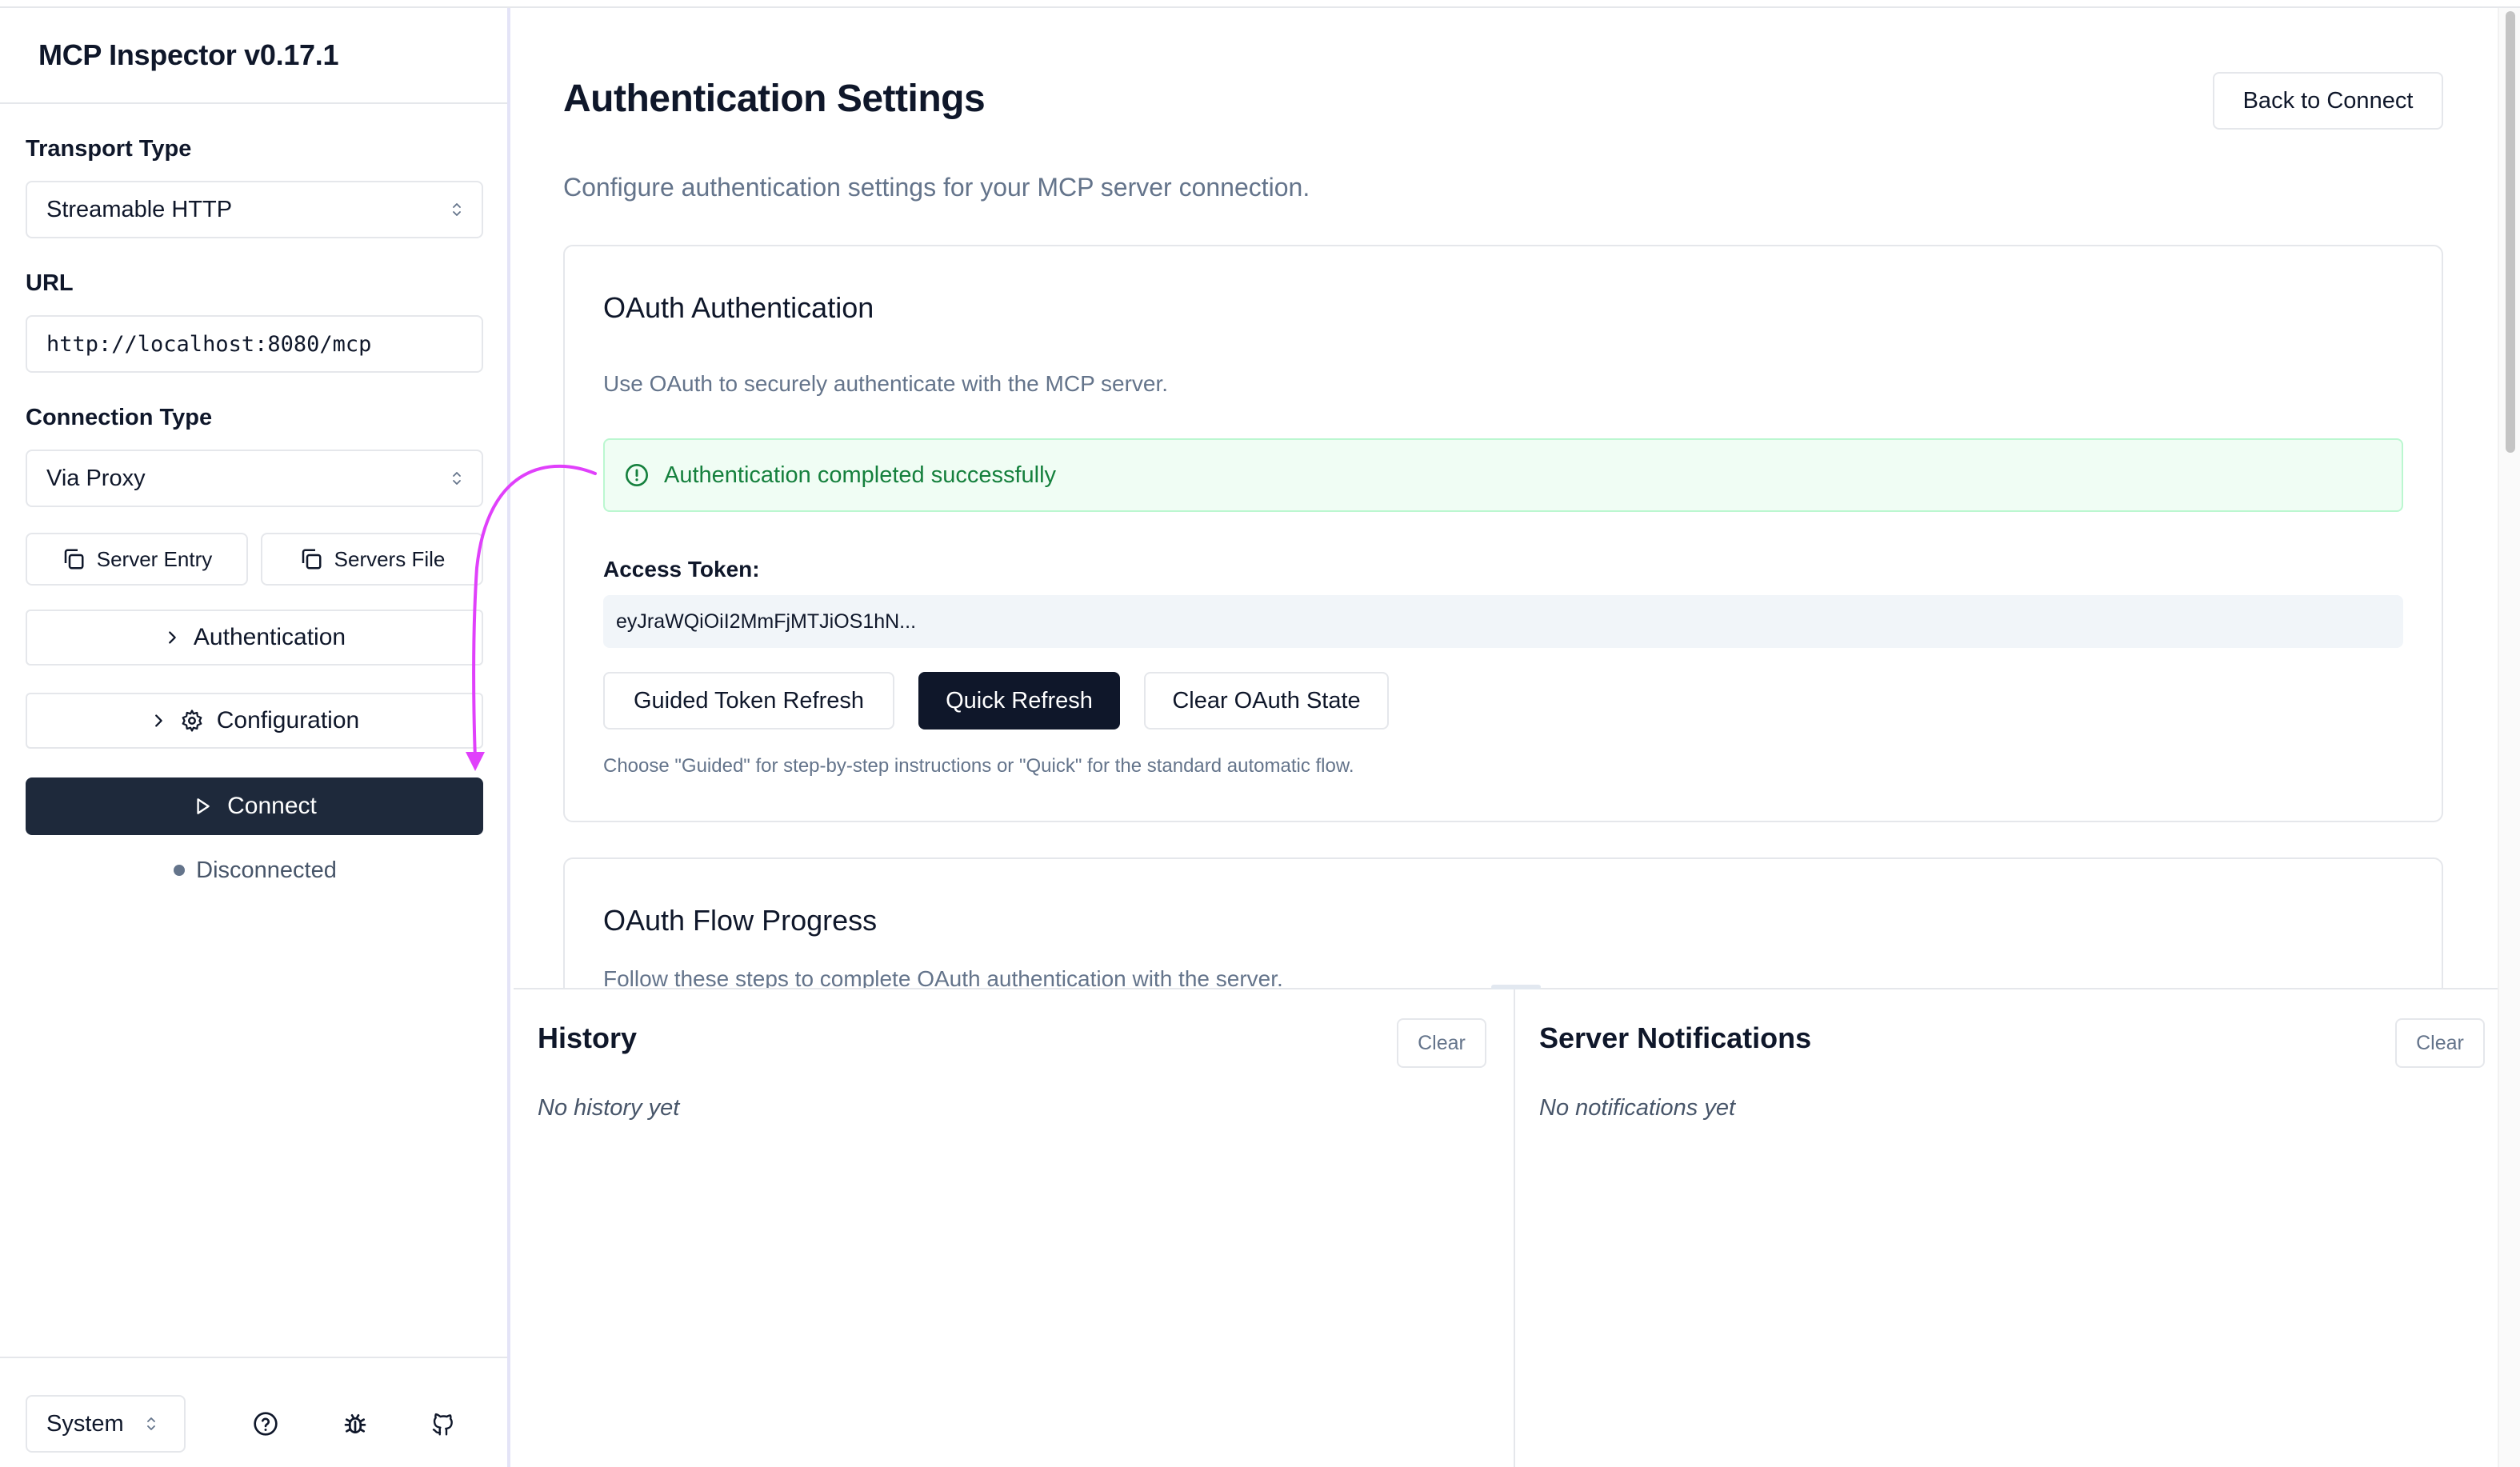 Image resolution: width=2520 pixels, height=1467 pixels. What do you see at coordinates (85, 1423) in the screenshot?
I see `theme-value: System` at bounding box center [85, 1423].